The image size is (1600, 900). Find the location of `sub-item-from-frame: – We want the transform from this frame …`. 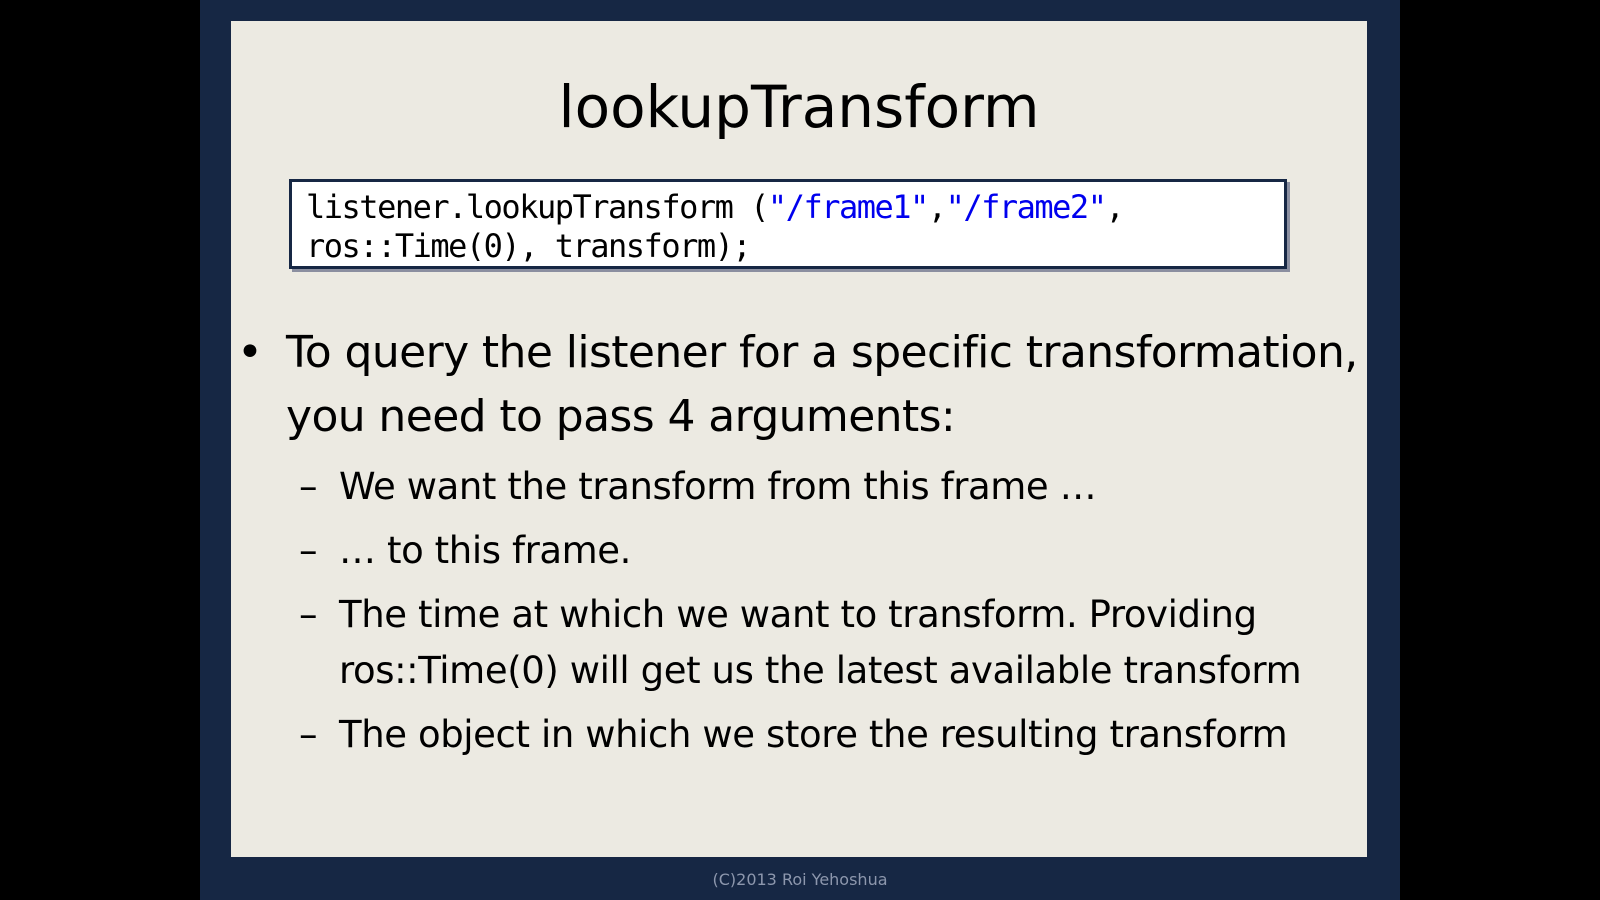

sub-item-from-frame: – We want the transform from this frame … is located at coordinates (790, 487).